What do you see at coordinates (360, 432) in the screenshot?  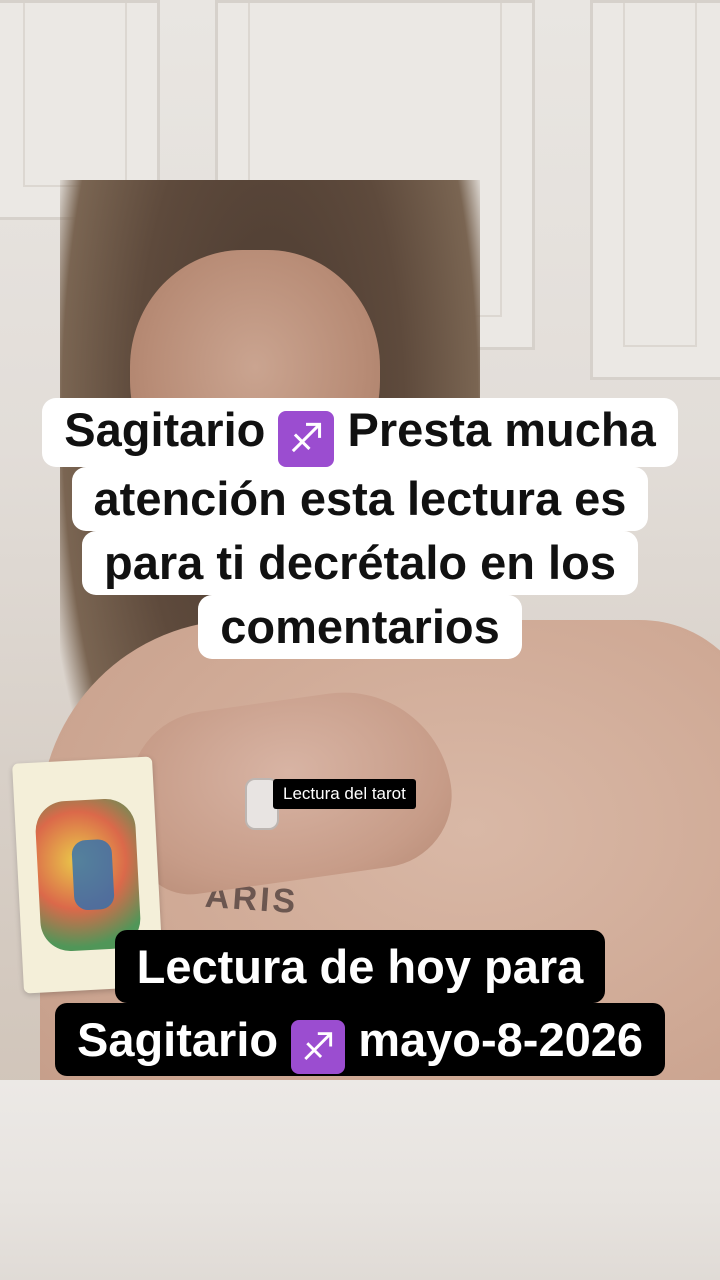 I see `top-caption-line-1: Sagitario ♐ Presta mucha` at bounding box center [360, 432].